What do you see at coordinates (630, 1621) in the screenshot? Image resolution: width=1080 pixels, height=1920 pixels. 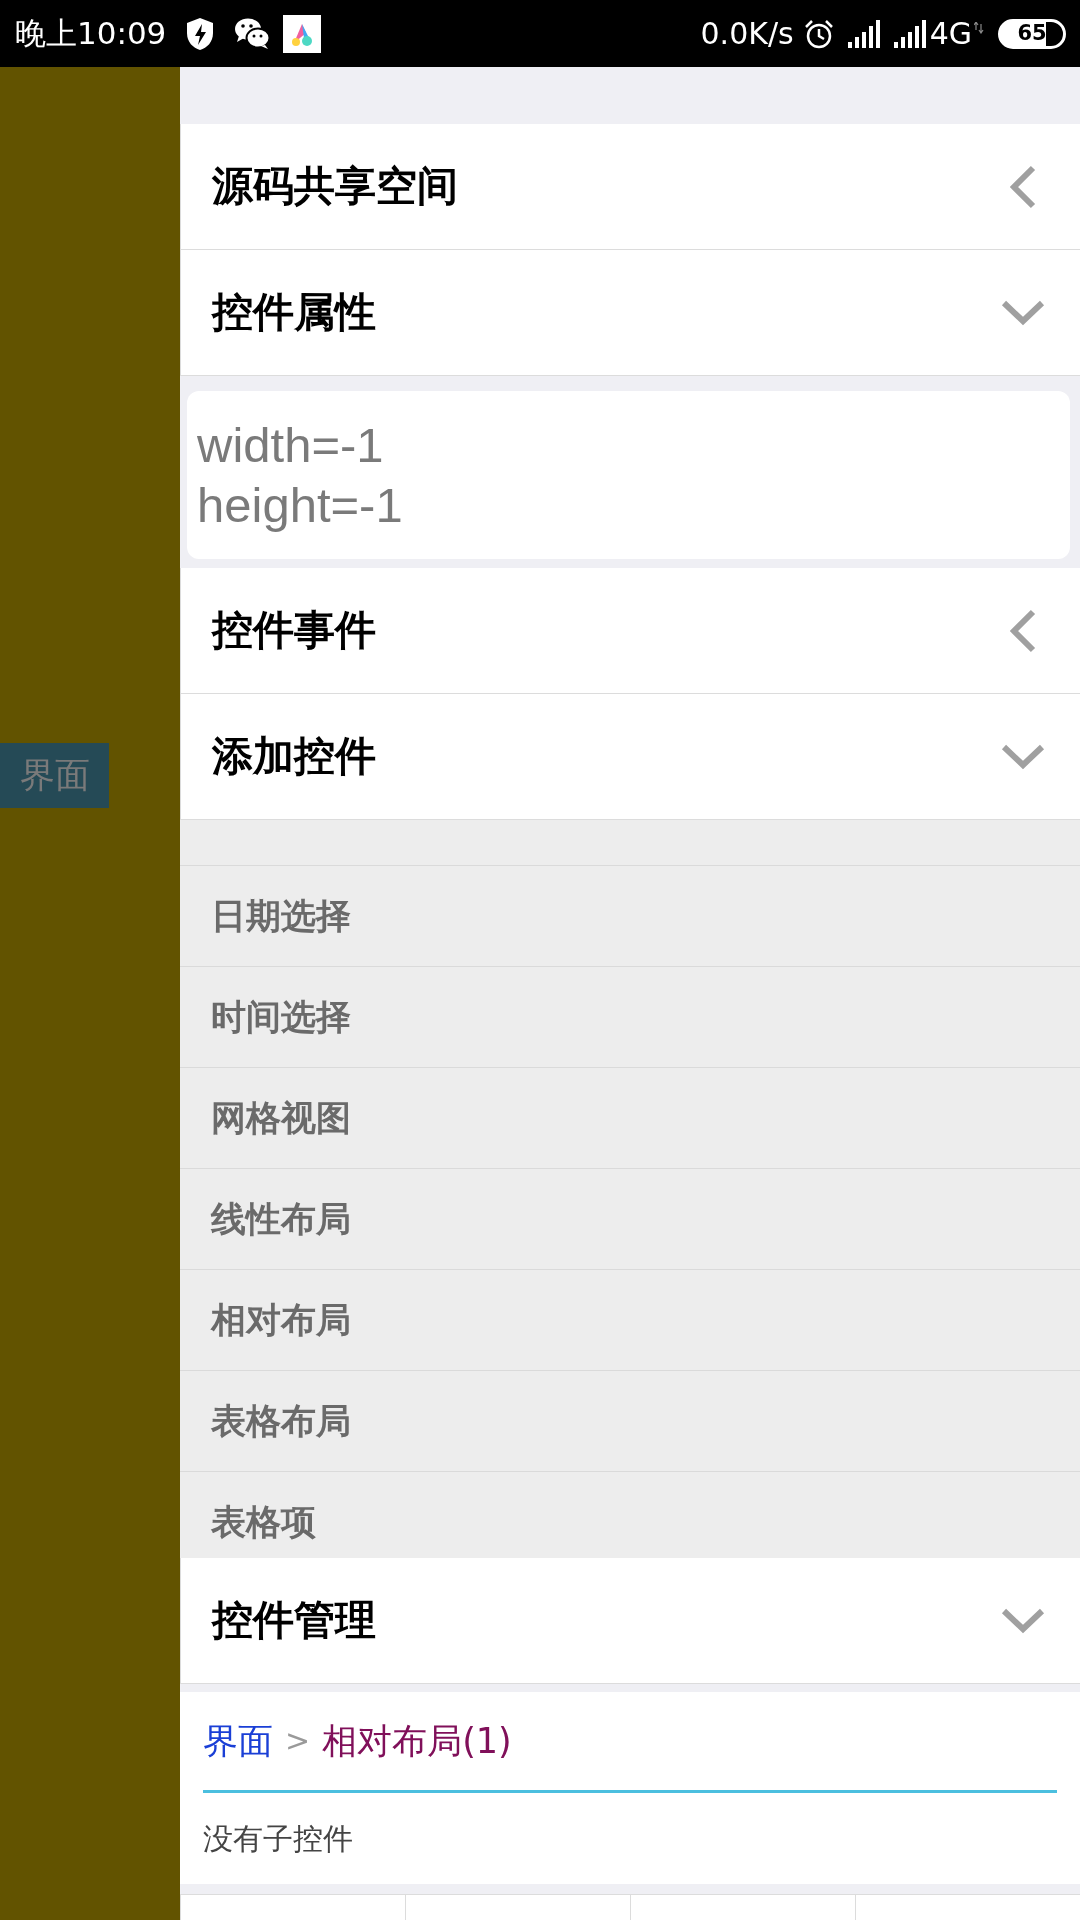 I see `section-header: 控件管理` at bounding box center [630, 1621].